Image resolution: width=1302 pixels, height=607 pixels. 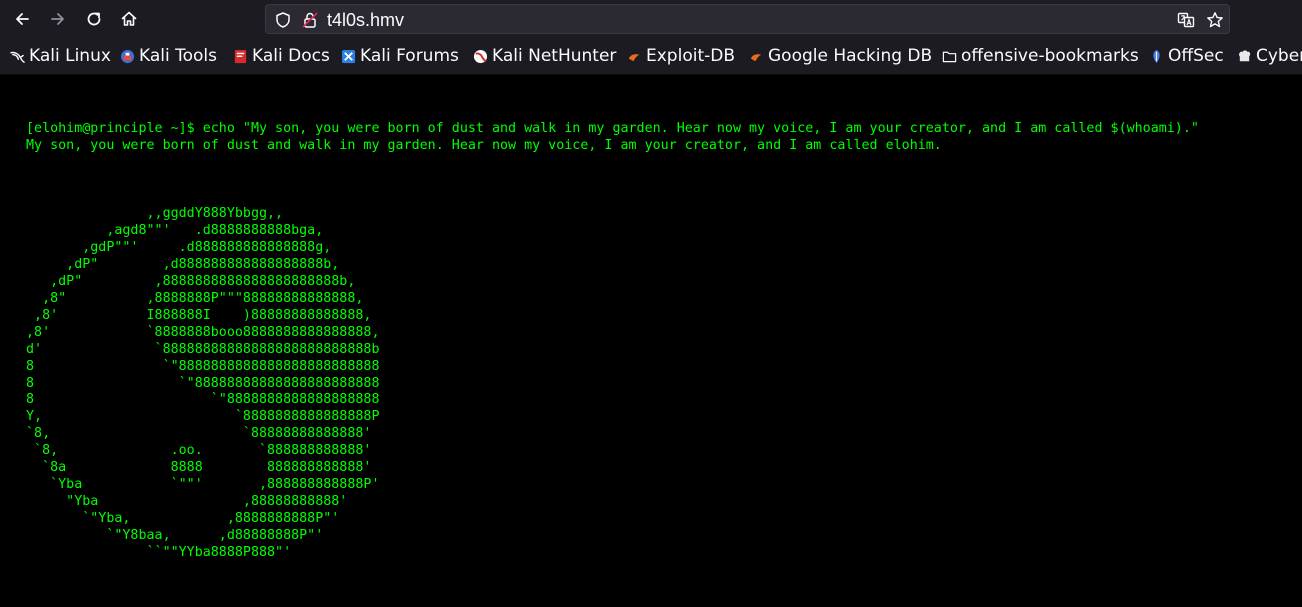 I want to click on bookmark-label: offensive-bookmarks, so click(x=1050, y=56).